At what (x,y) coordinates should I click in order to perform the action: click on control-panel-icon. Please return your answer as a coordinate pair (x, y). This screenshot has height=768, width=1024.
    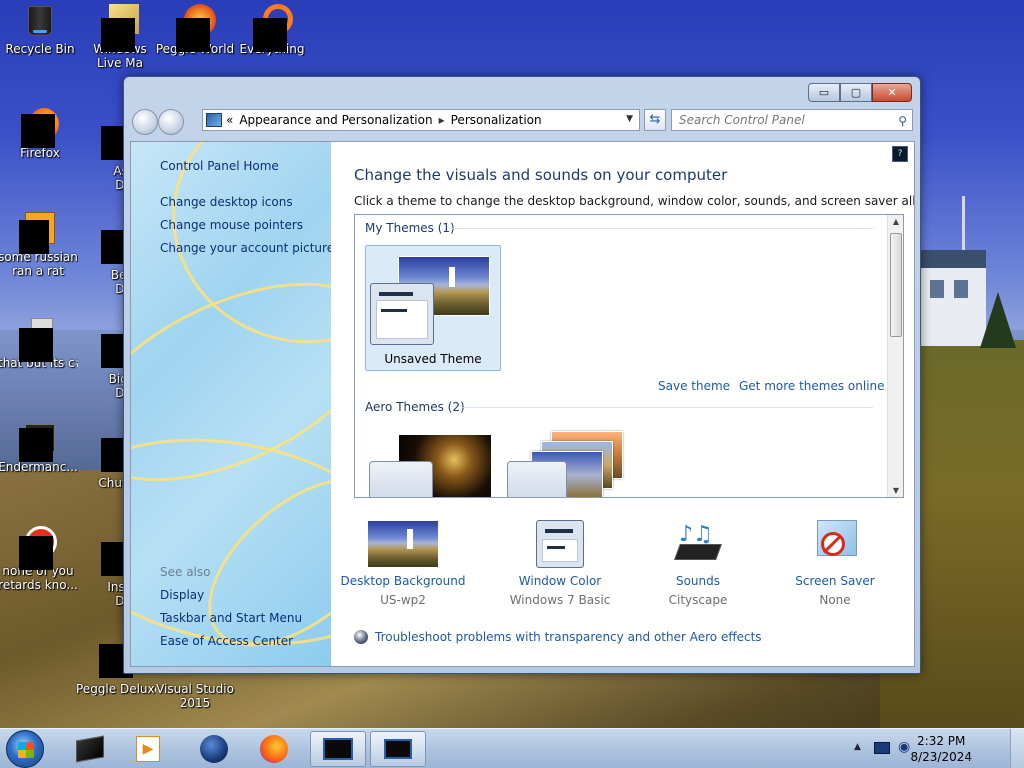
    Looking at the image, I should click on (214, 120).